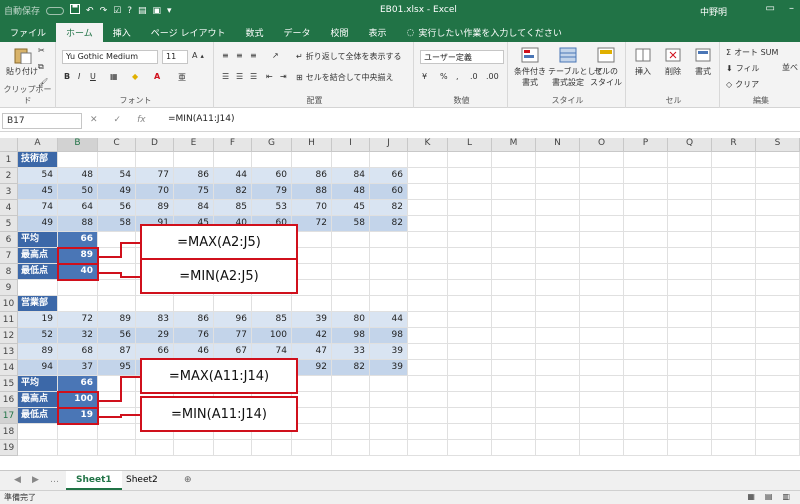  What do you see at coordinates (117, 304) in the screenshot?
I see `cell-c10` at bounding box center [117, 304].